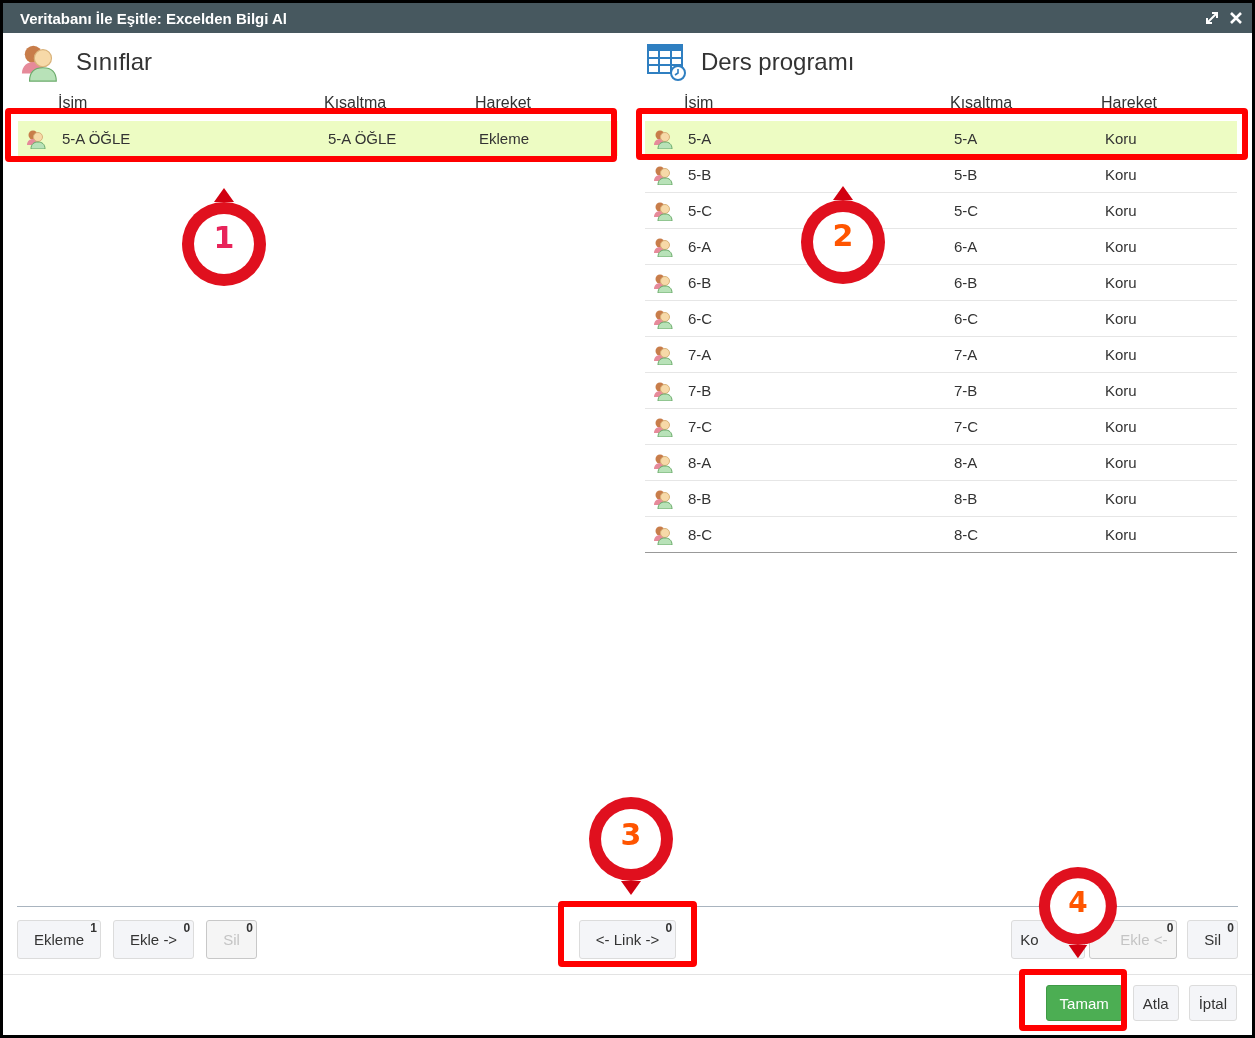  What do you see at coordinates (627, 939) in the screenshot?
I see `action-button: <- Link -> 0` at bounding box center [627, 939].